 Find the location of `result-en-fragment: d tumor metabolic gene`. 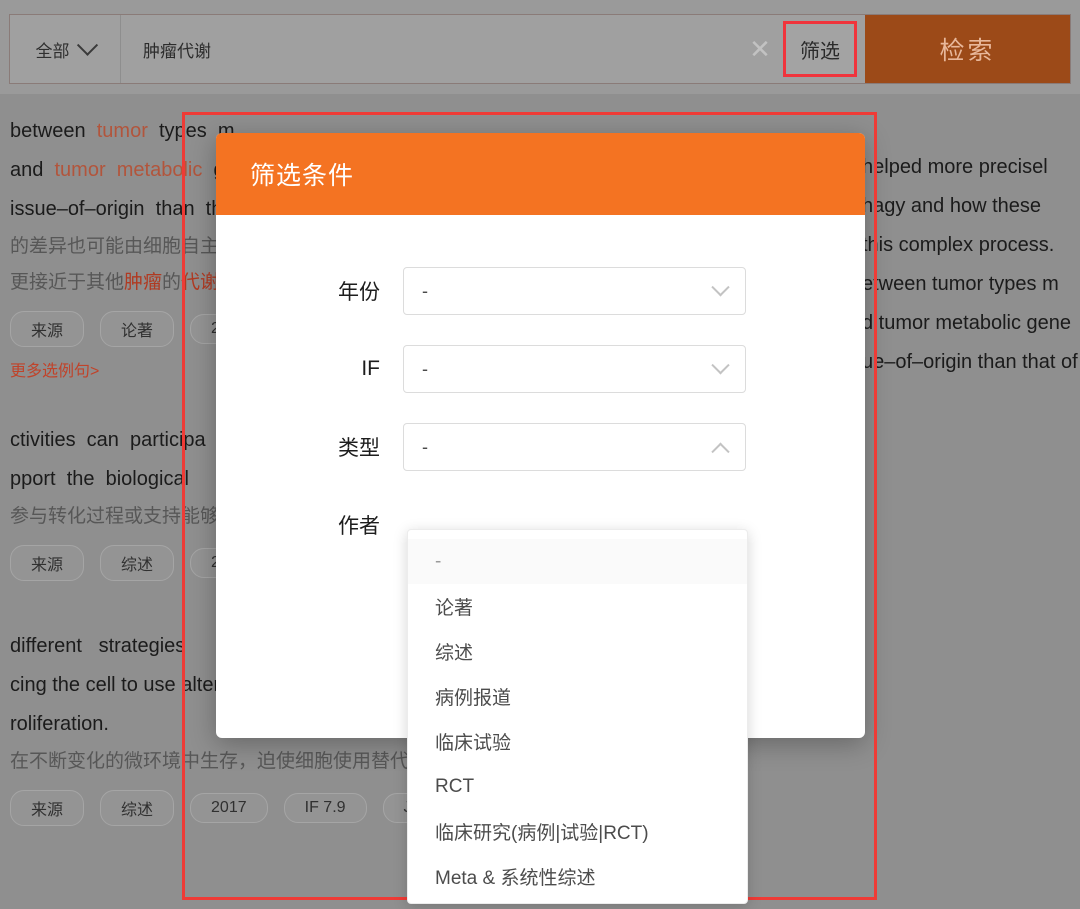

result-en-fragment: d tumor metabolic gene is located at coordinates (967, 323).